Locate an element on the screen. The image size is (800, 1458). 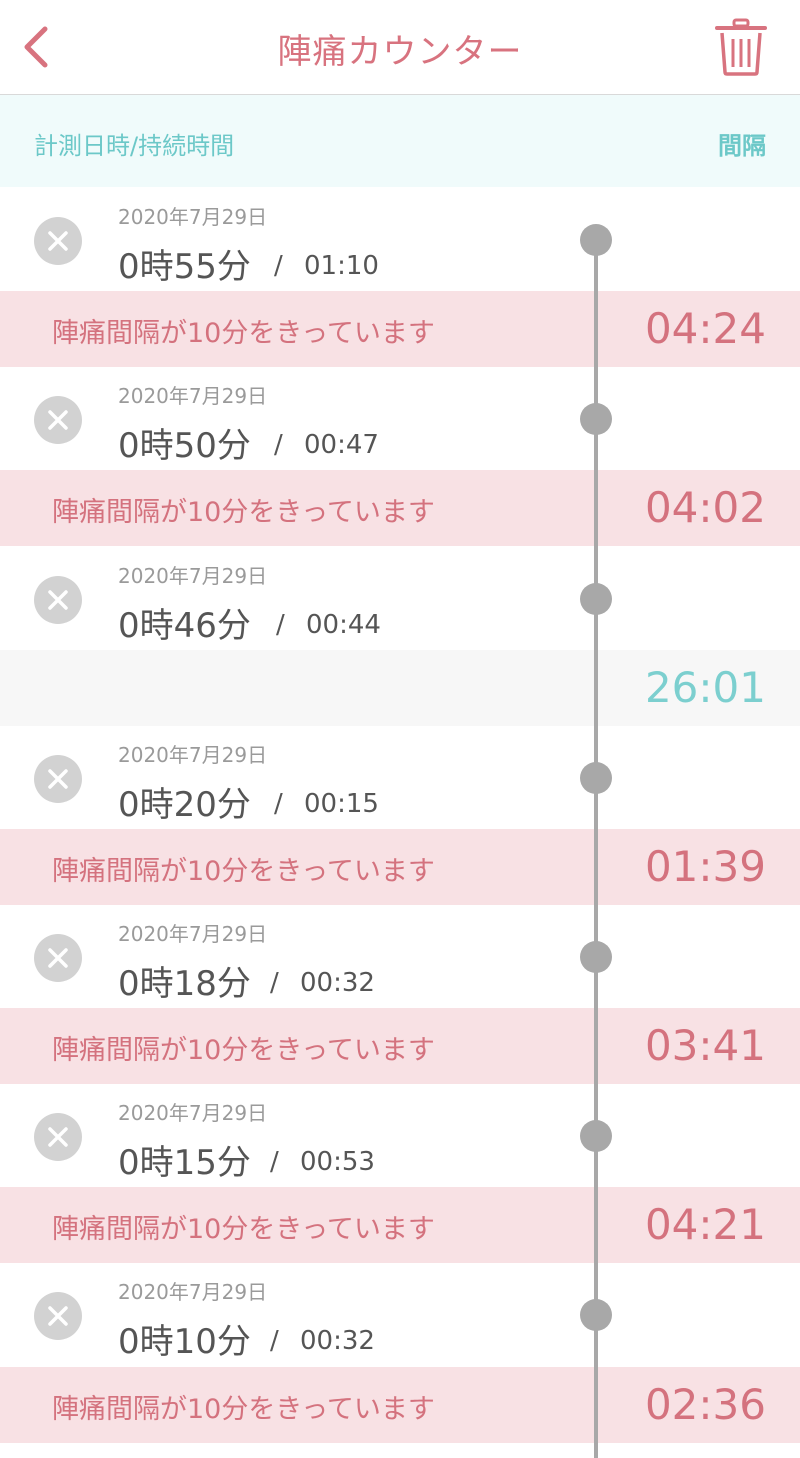
interval-row: 陣痛間隔が10分をきっています 04:02 is located at coordinates (400, 508).